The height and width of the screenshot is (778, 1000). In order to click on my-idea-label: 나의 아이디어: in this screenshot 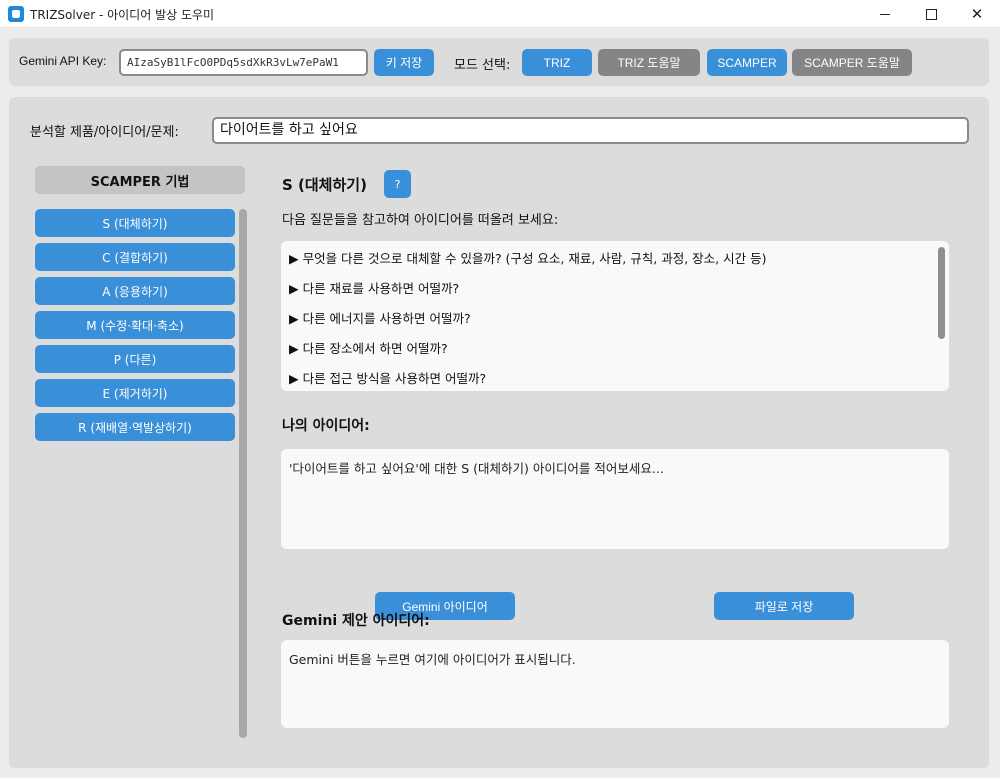, I will do `click(326, 426)`.